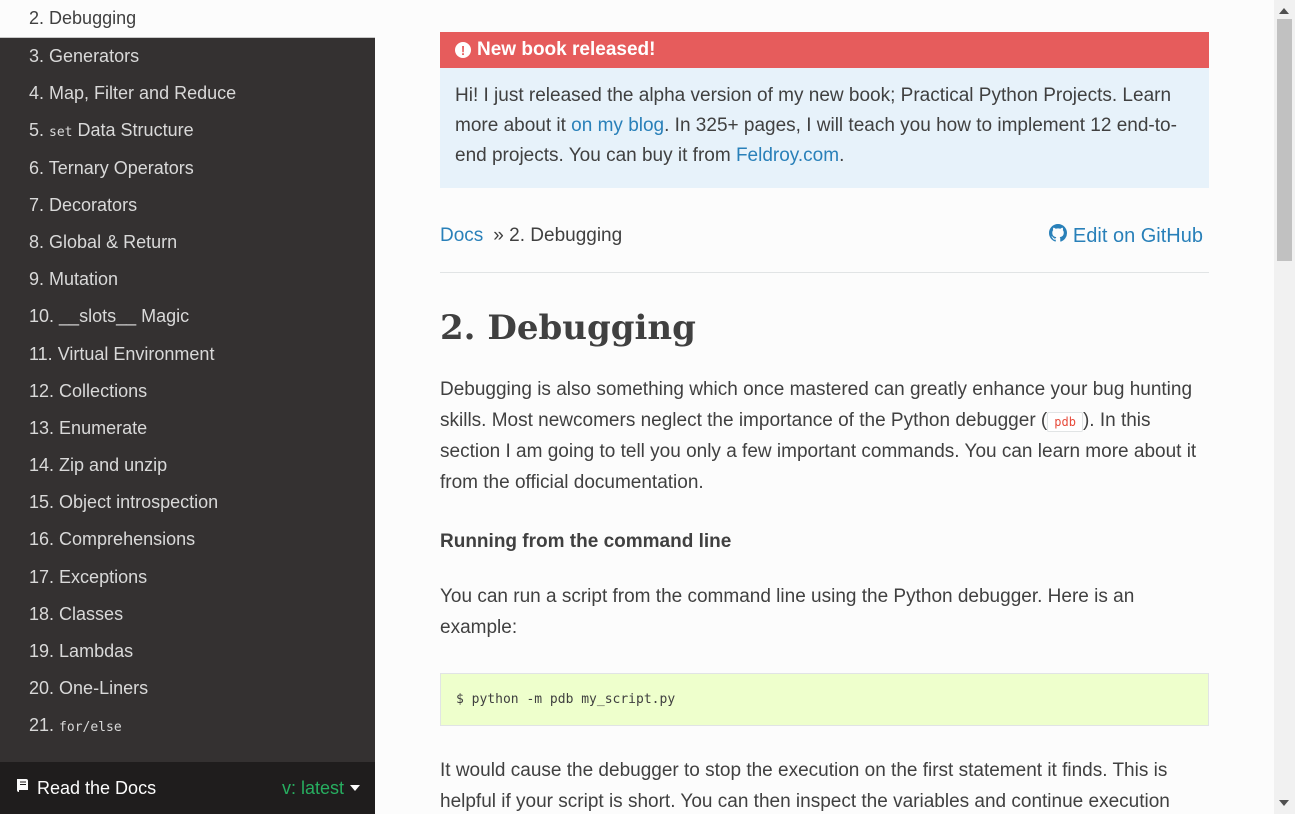 This screenshot has width=1295, height=814. I want to click on version-selector: v: latest, so click(321, 788).